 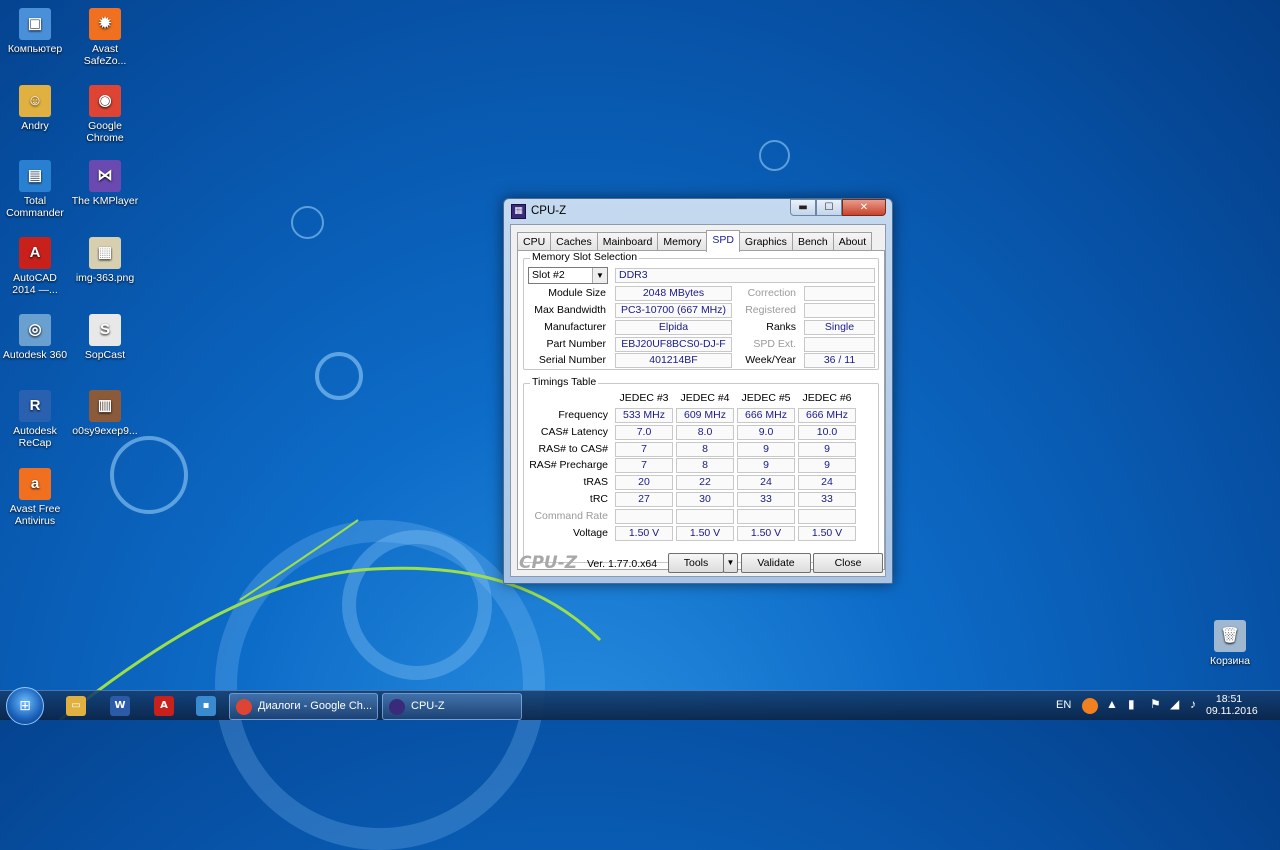 I want to click on desktop-icon: ⋈ The KMPlayer, so click(x=105, y=183).